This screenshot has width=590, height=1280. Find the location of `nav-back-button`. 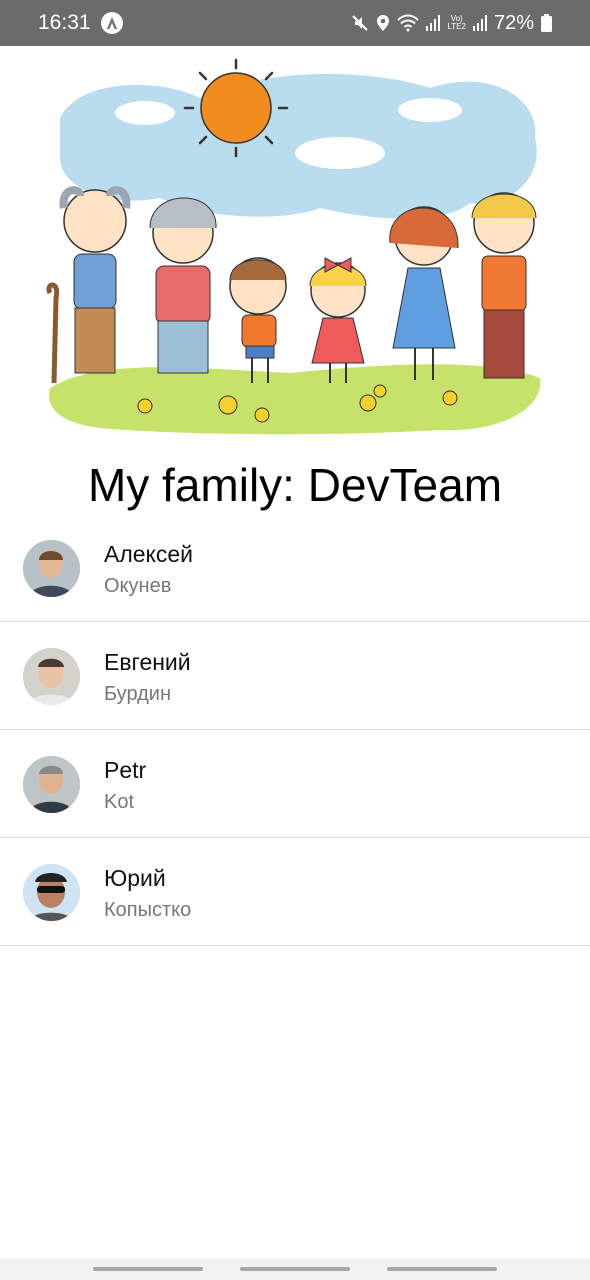

nav-back-button is located at coordinates (441, 1269).